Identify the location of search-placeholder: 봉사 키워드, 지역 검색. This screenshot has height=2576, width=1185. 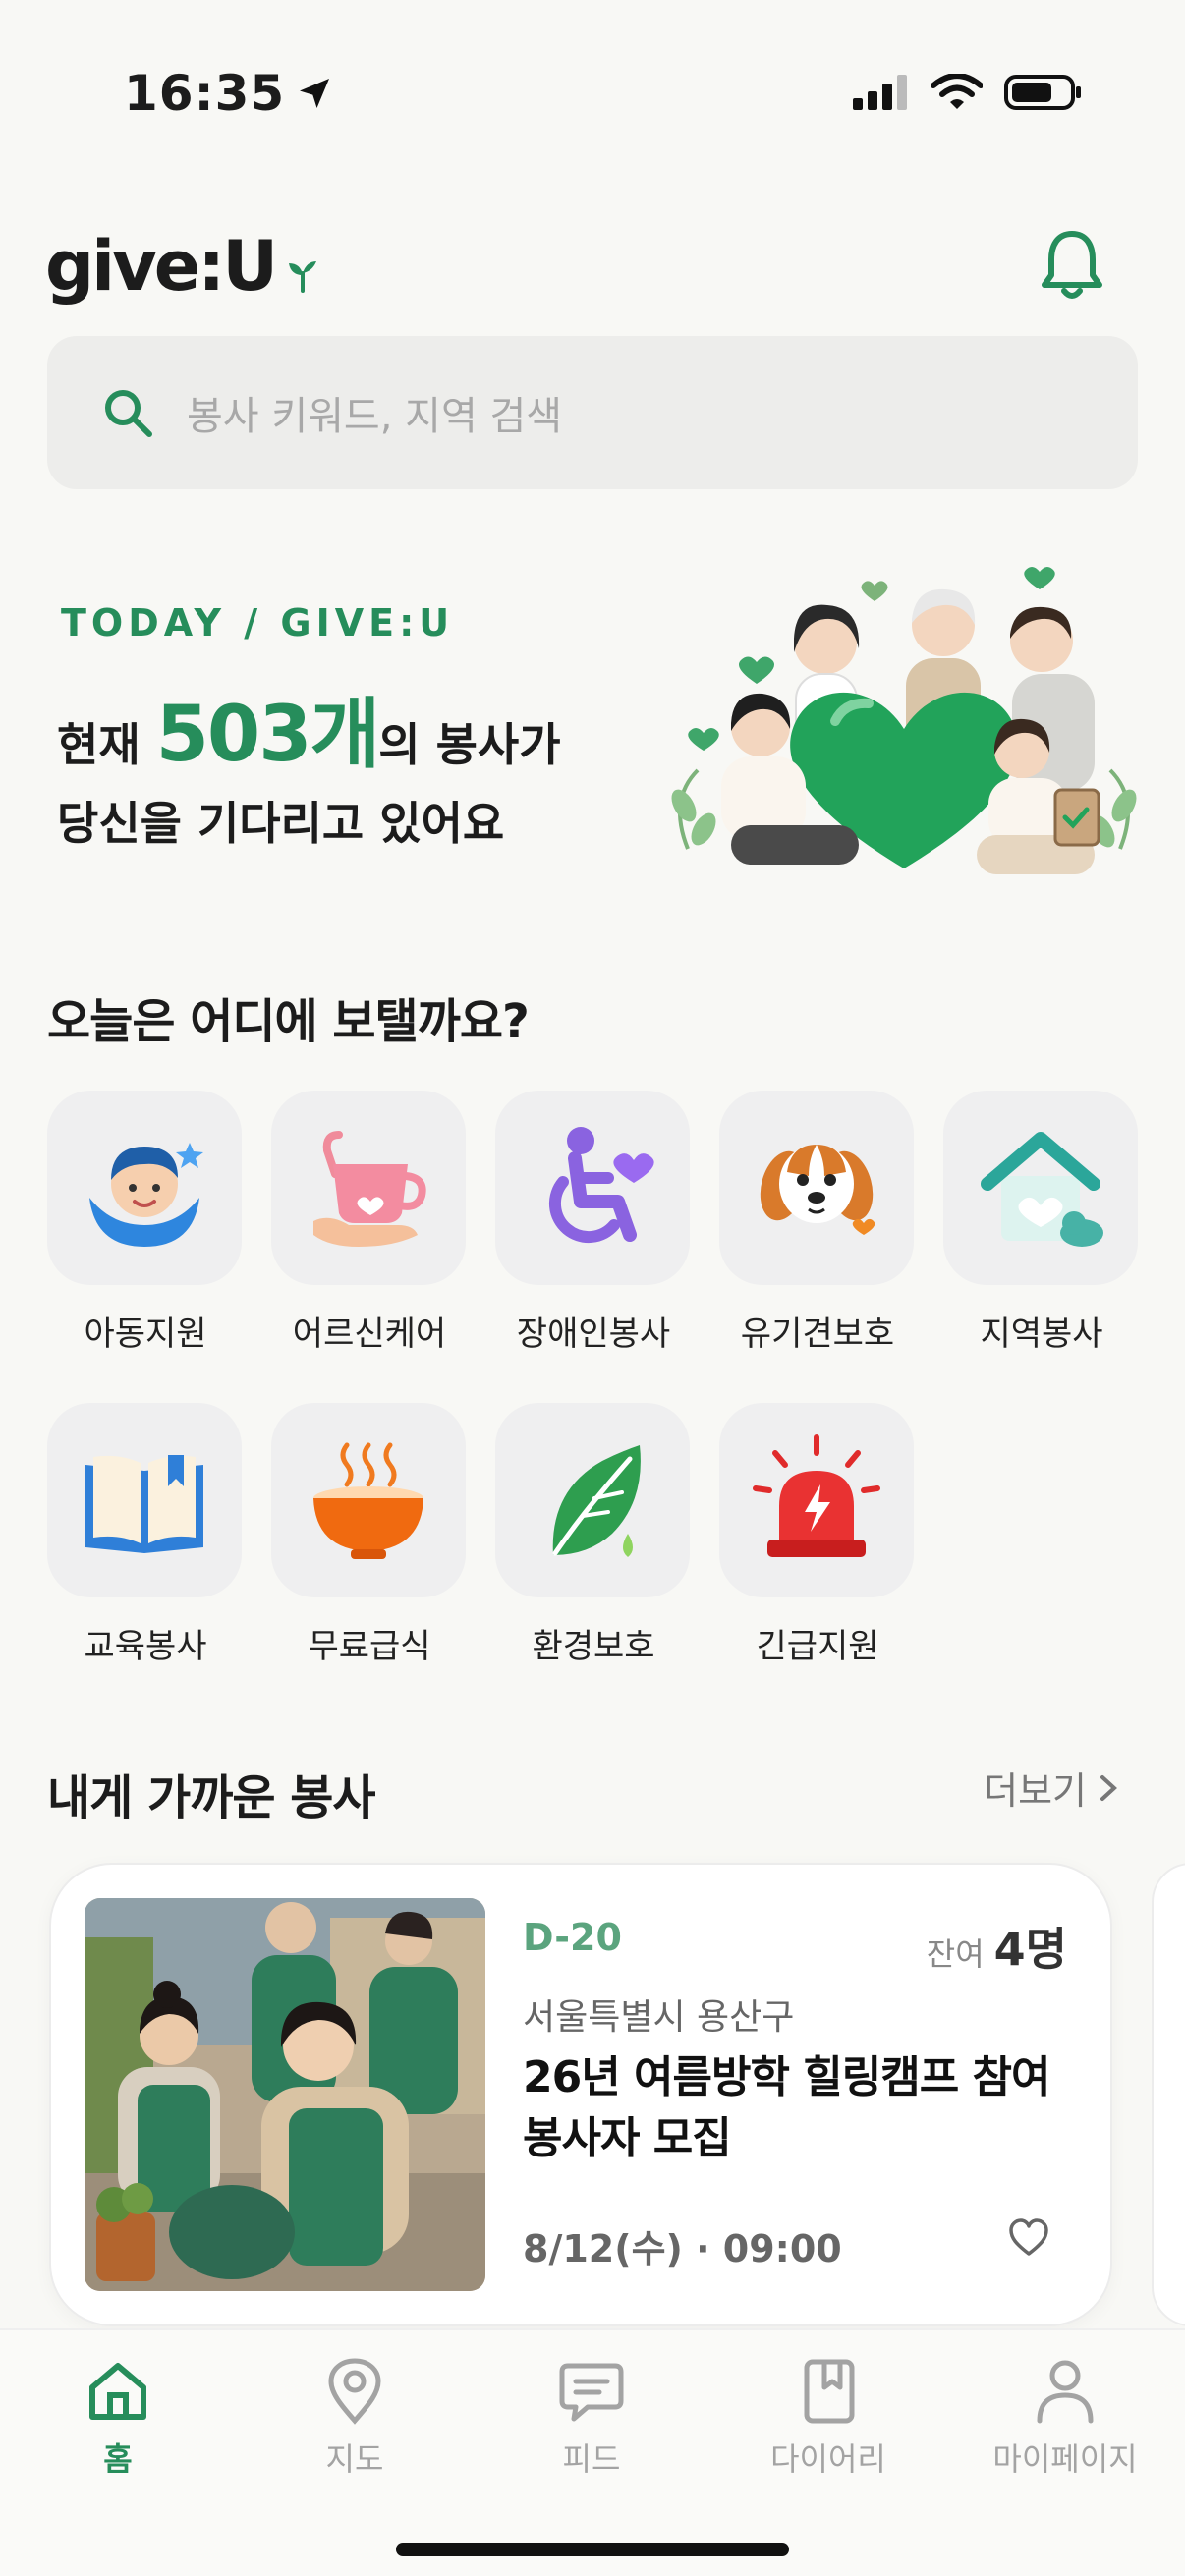
(375, 416).